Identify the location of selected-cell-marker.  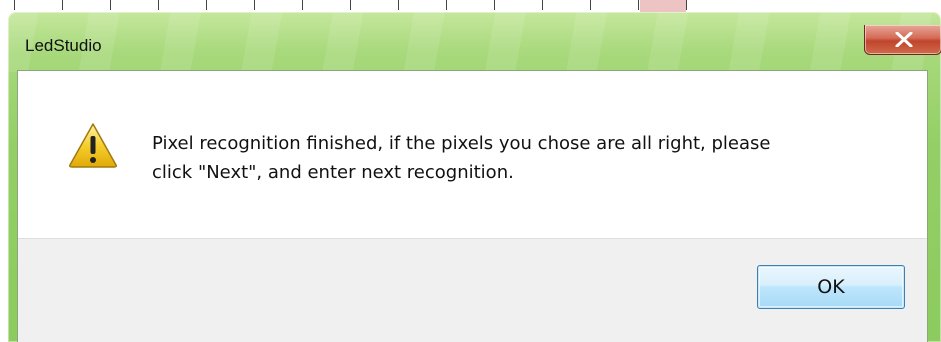
(663, 6).